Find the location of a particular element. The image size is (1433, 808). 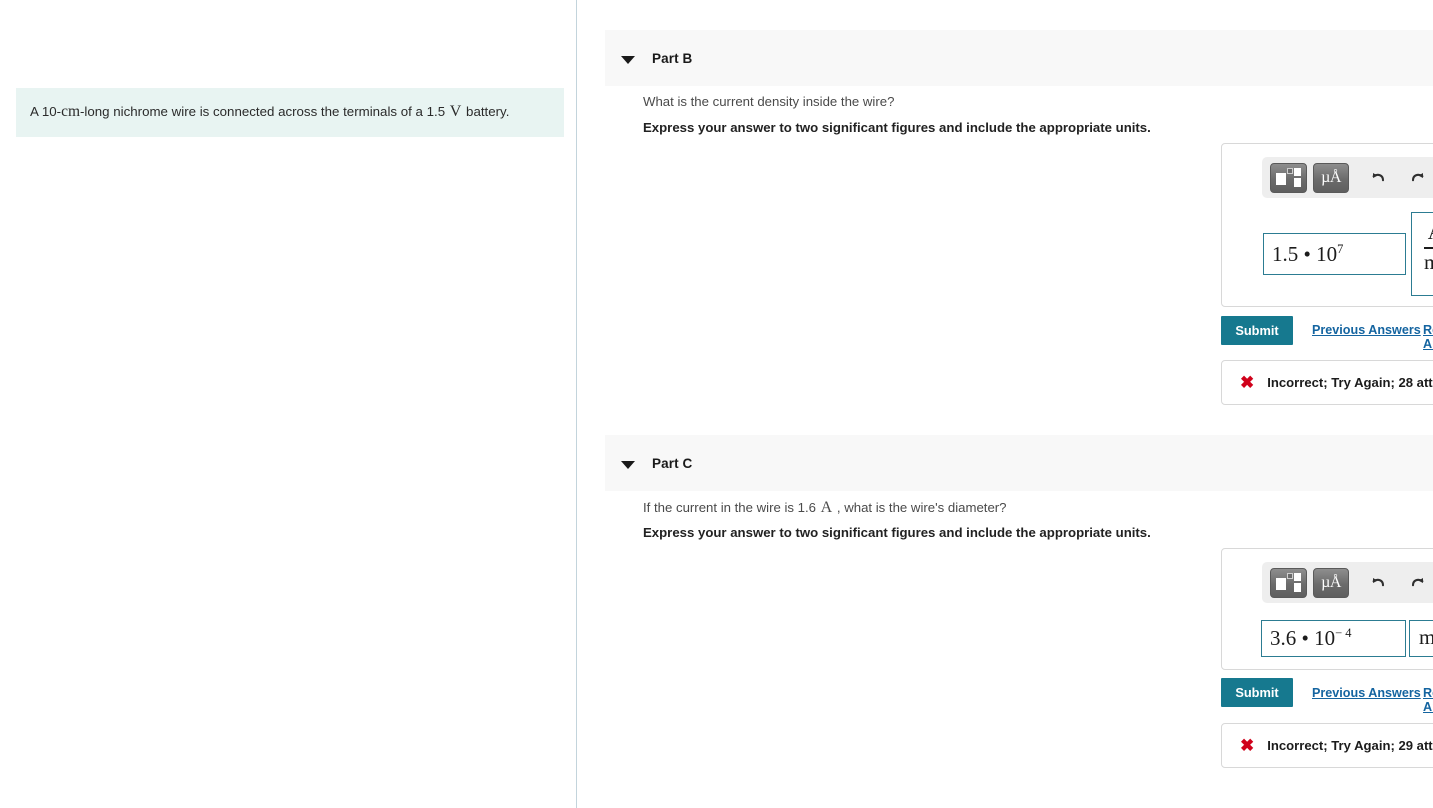

math-toolbar-c: µÅ ? is located at coordinates (1347, 582).